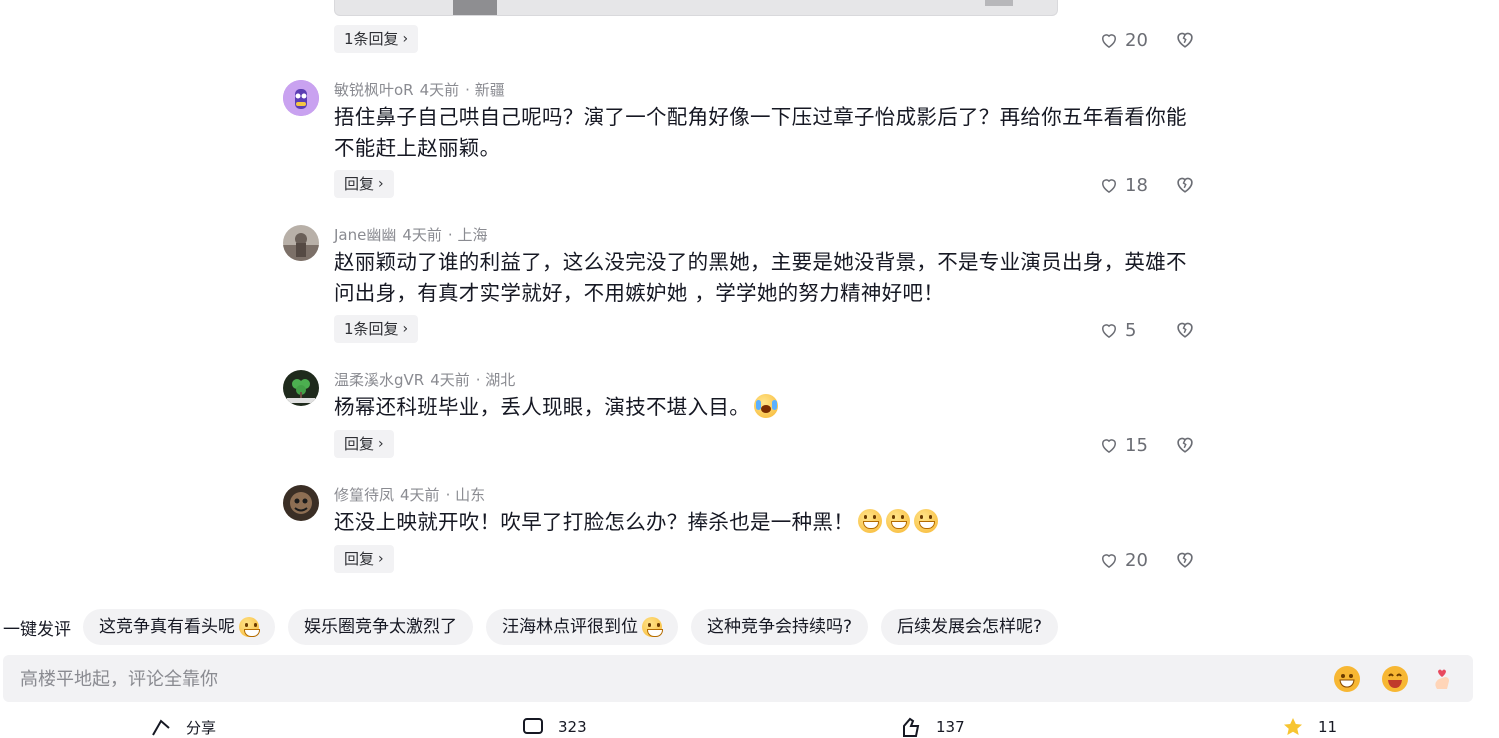 The image size is (1499, 738). I want to click on share-label: 分享, so click(201, 727).